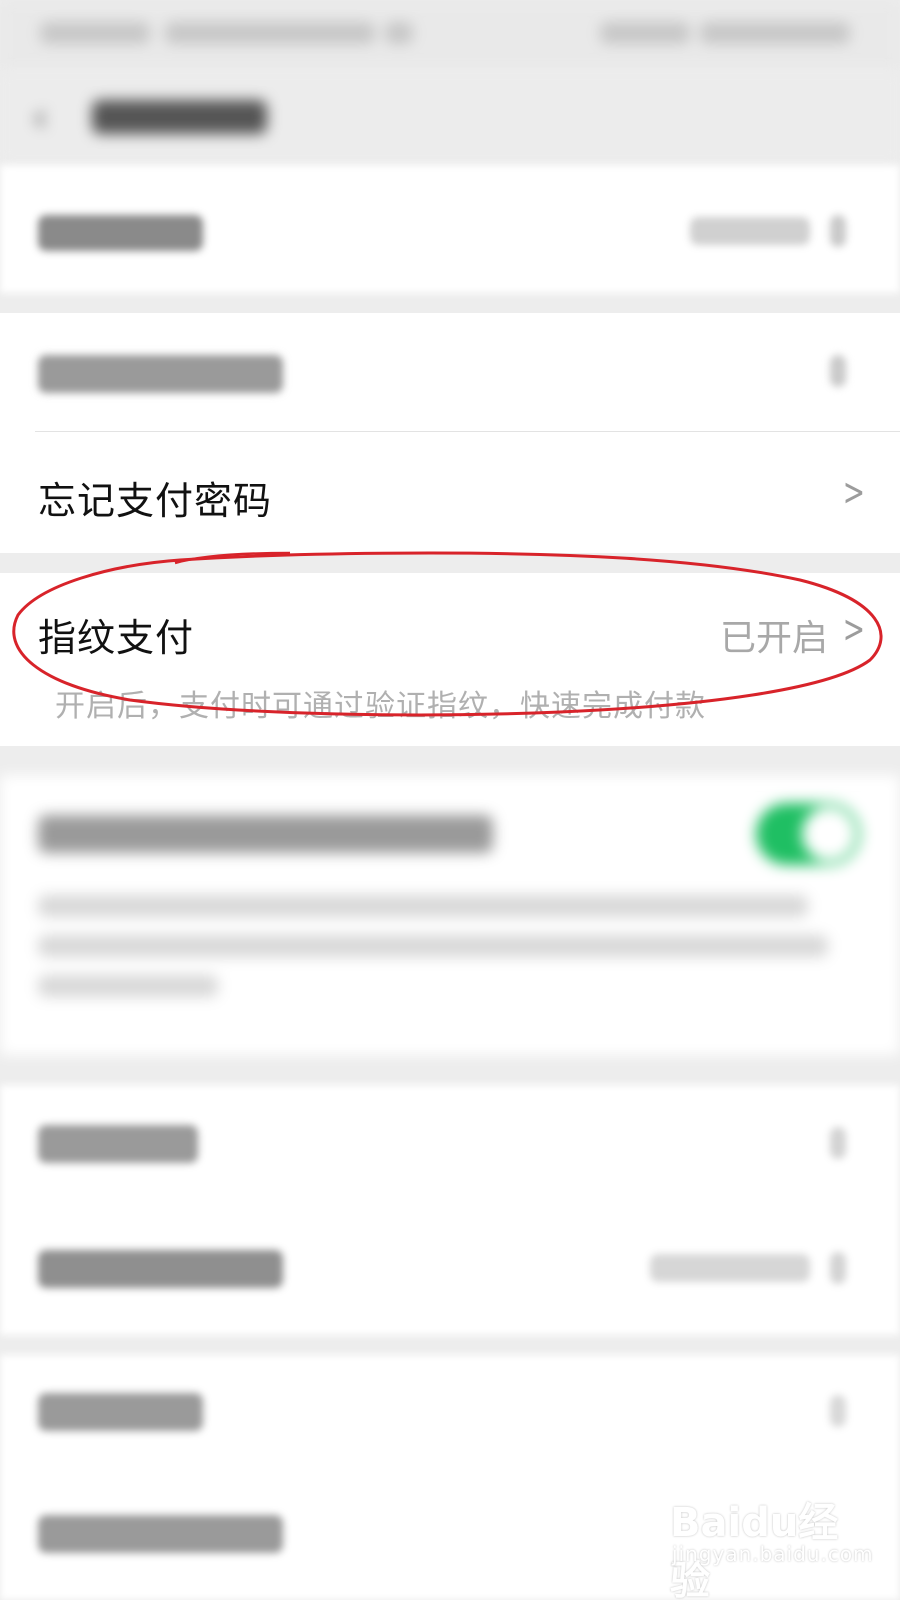  What do you see at coordinates (47, 118) in the screenshot?
I see `back-chevron-icon: ‹` at bounding box center [47, 118].